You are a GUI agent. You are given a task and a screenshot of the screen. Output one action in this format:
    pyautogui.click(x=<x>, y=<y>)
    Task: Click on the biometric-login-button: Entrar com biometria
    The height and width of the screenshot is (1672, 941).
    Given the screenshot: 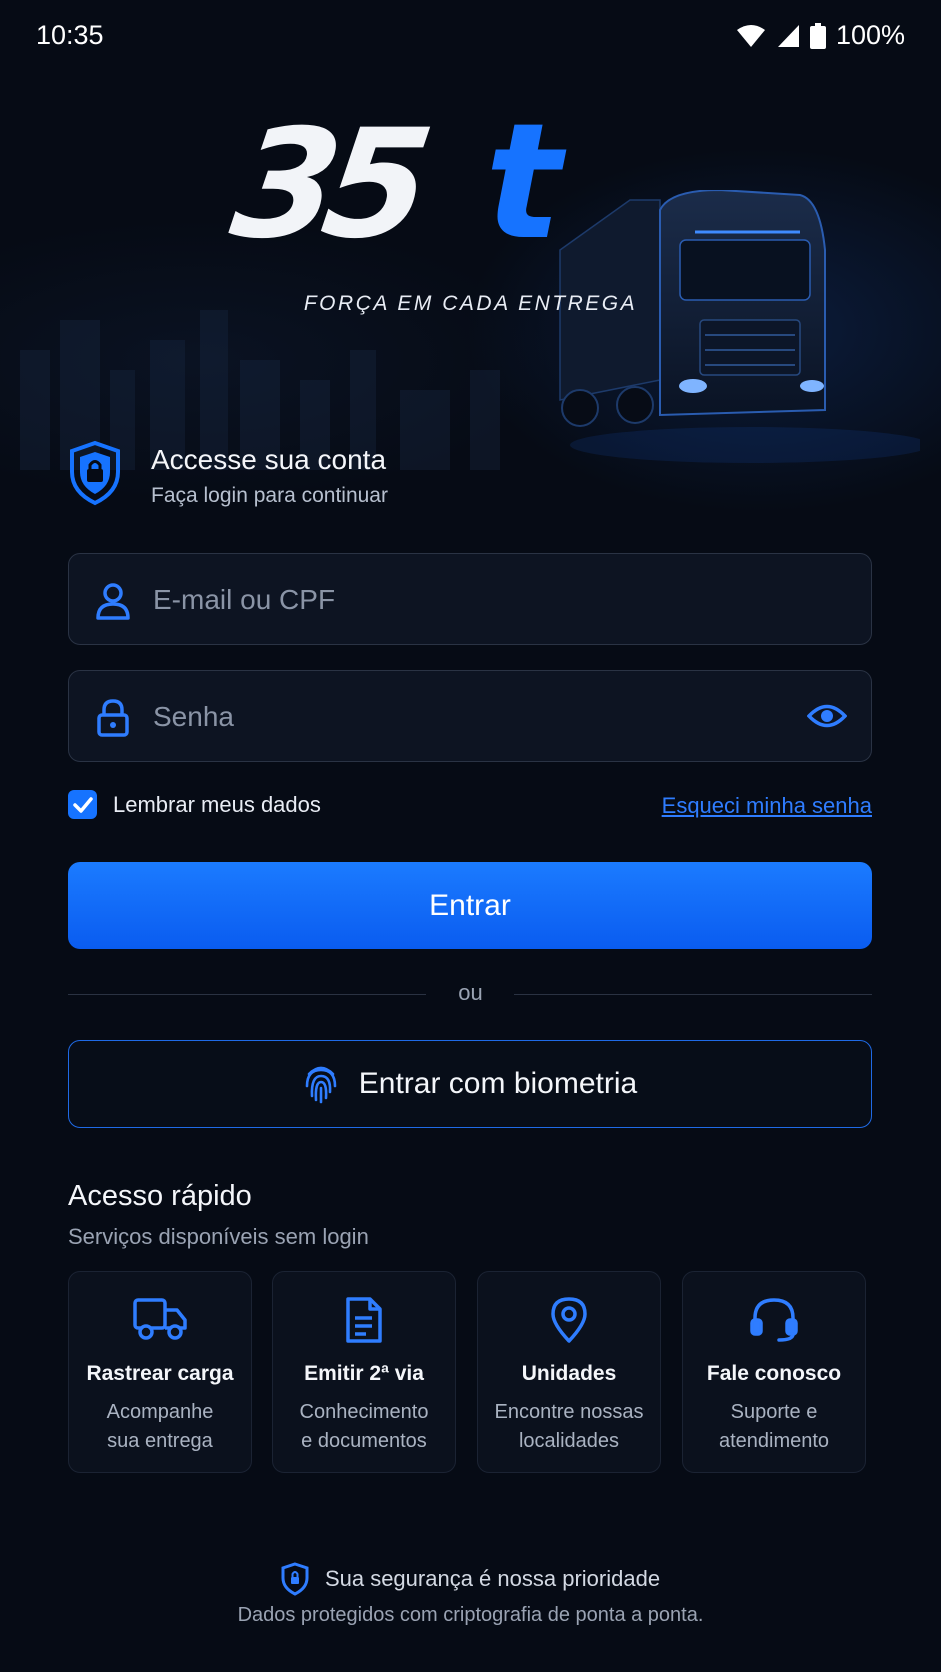 What is the action you would take?
    pyautogui.click(x=470, y=1084)
    